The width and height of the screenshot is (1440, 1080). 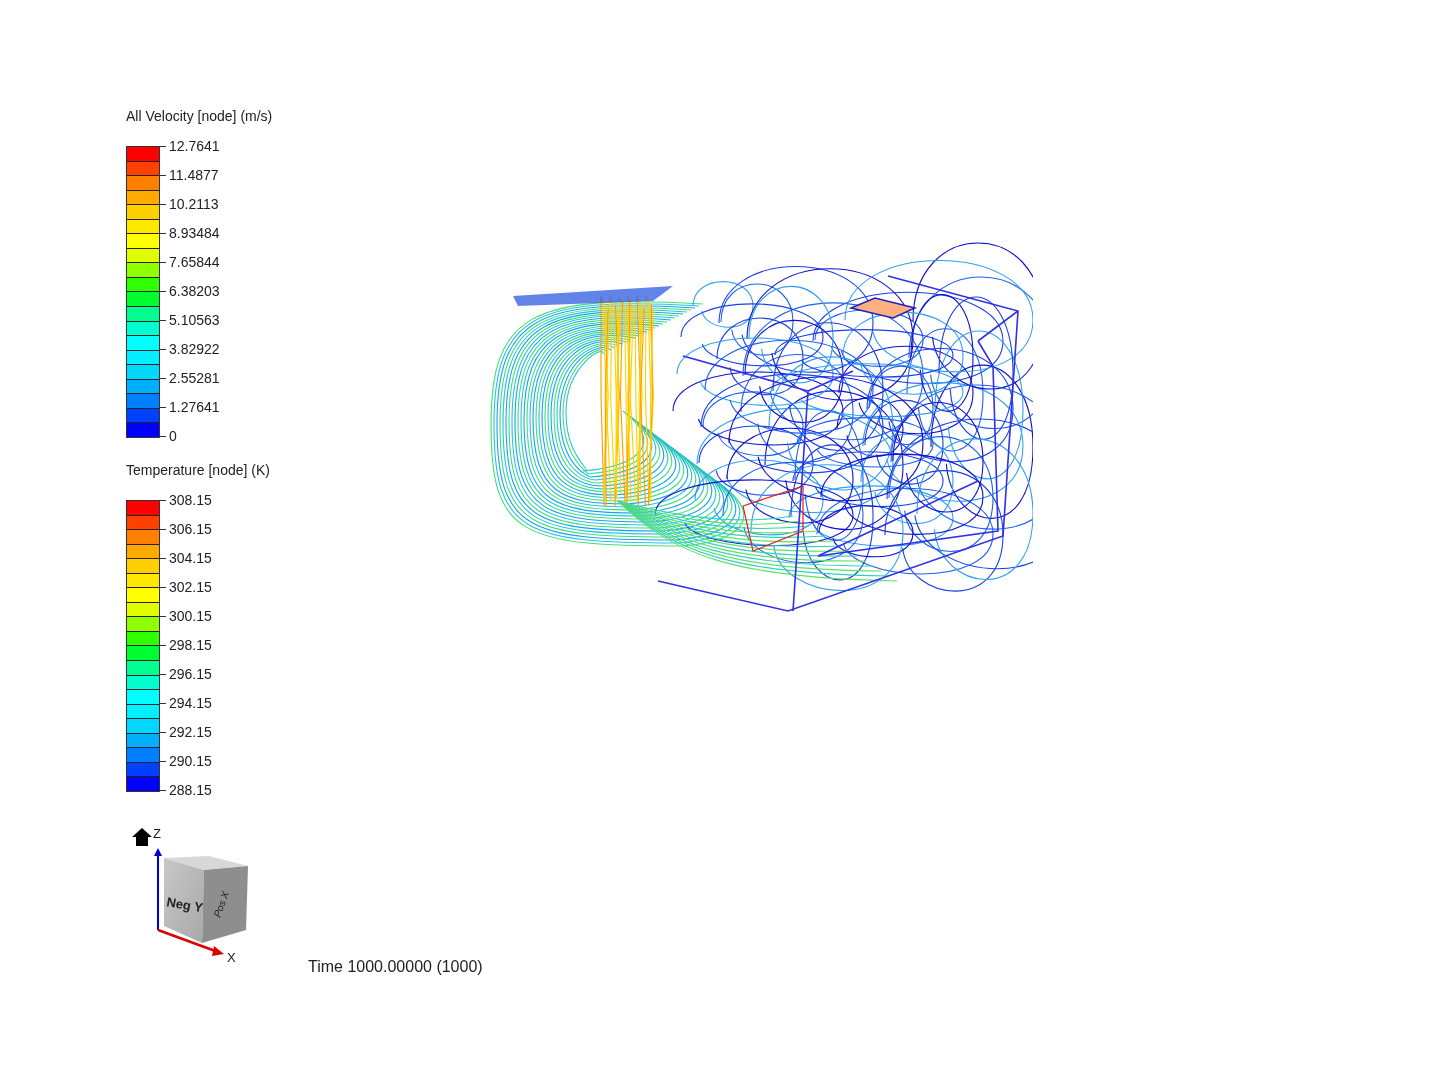 I want to click on scale-label: 308.15, so click(x=190, y=500).